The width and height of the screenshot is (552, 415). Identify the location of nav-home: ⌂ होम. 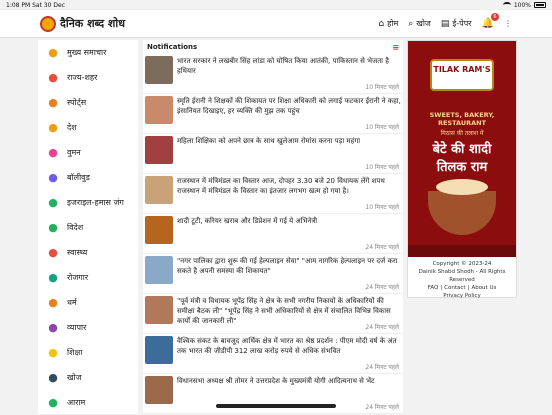
(388, 23).